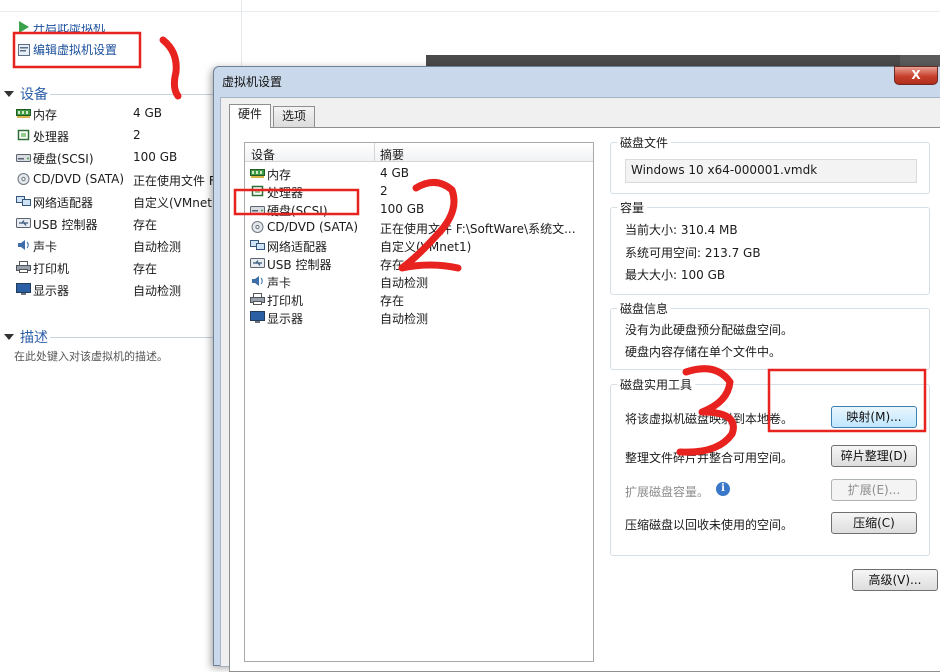 The height and width of the screenshot is (672, 940). What do you see at coordinates (667, 492) in the screenshot?
I see `expand-description: 扩展磁盘容量。` at bounding box center [667, 492].